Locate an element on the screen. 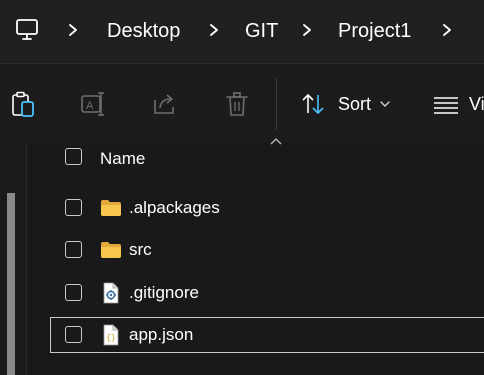  breadcrumb-git: GIT is located at coordinates (261, 31).